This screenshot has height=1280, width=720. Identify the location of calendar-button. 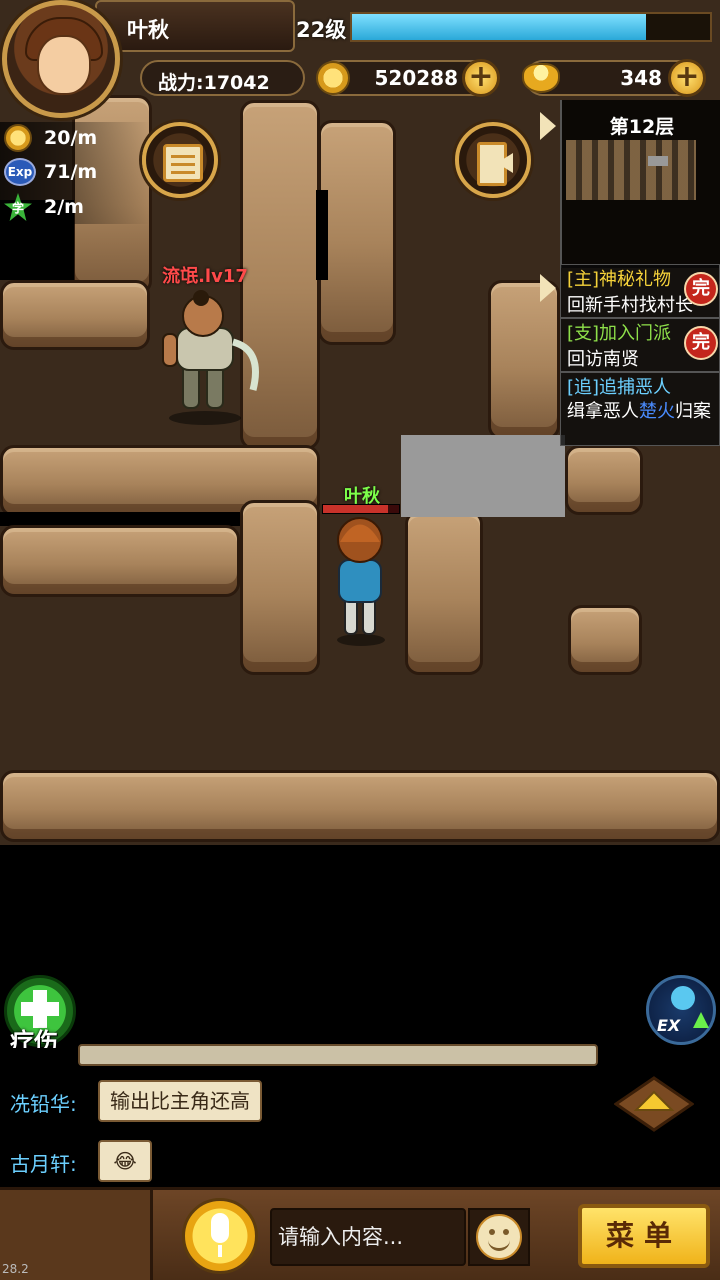
(180, 160).